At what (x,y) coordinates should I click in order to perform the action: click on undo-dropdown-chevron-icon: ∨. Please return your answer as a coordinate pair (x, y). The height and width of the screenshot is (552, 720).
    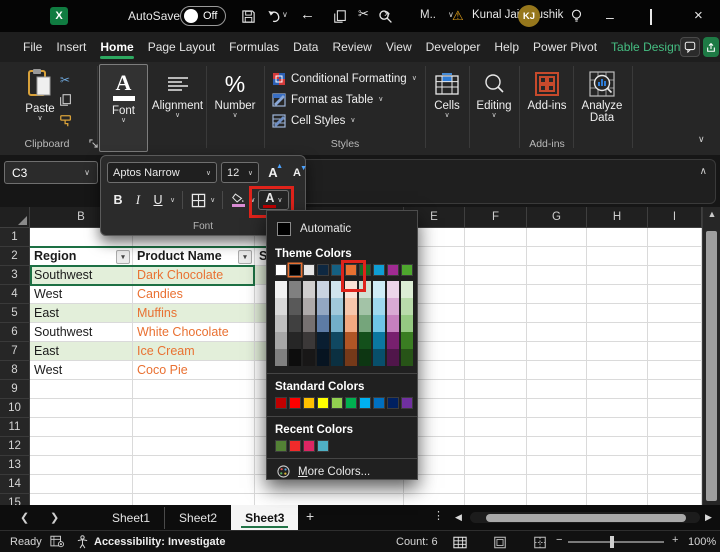
    Looking at the image, I should click on (292, 20).